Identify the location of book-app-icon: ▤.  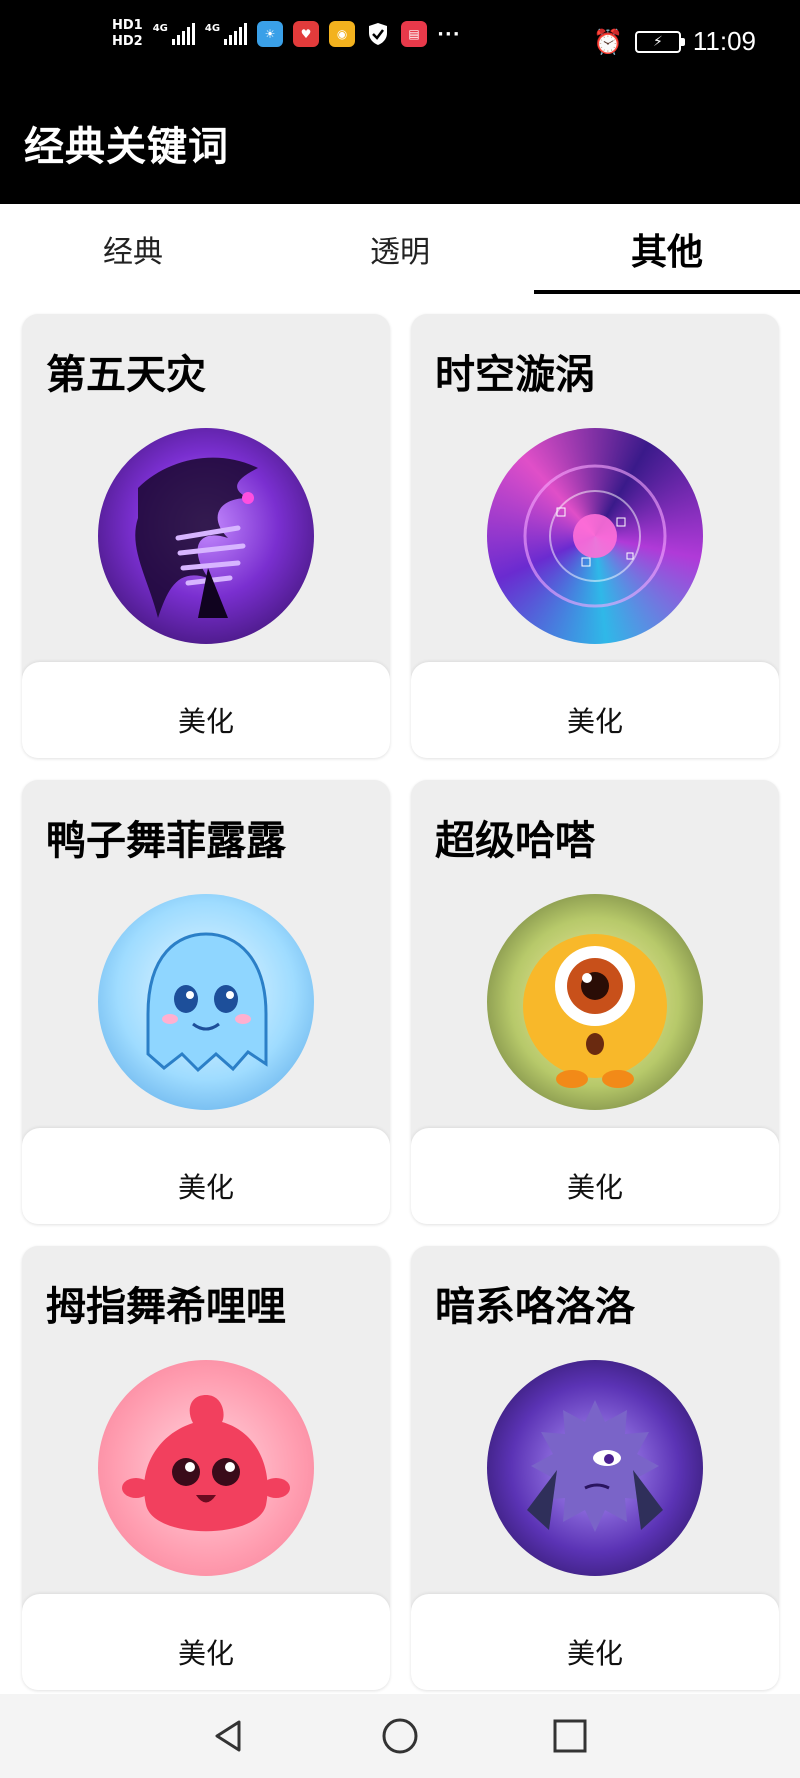
(414, 34).